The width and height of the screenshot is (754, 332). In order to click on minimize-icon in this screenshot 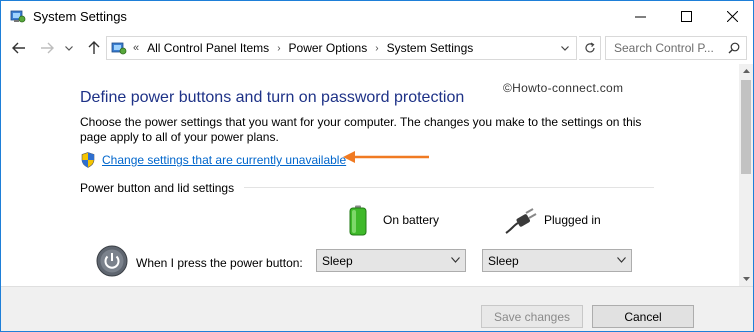, I will do `click(640, 17)`.